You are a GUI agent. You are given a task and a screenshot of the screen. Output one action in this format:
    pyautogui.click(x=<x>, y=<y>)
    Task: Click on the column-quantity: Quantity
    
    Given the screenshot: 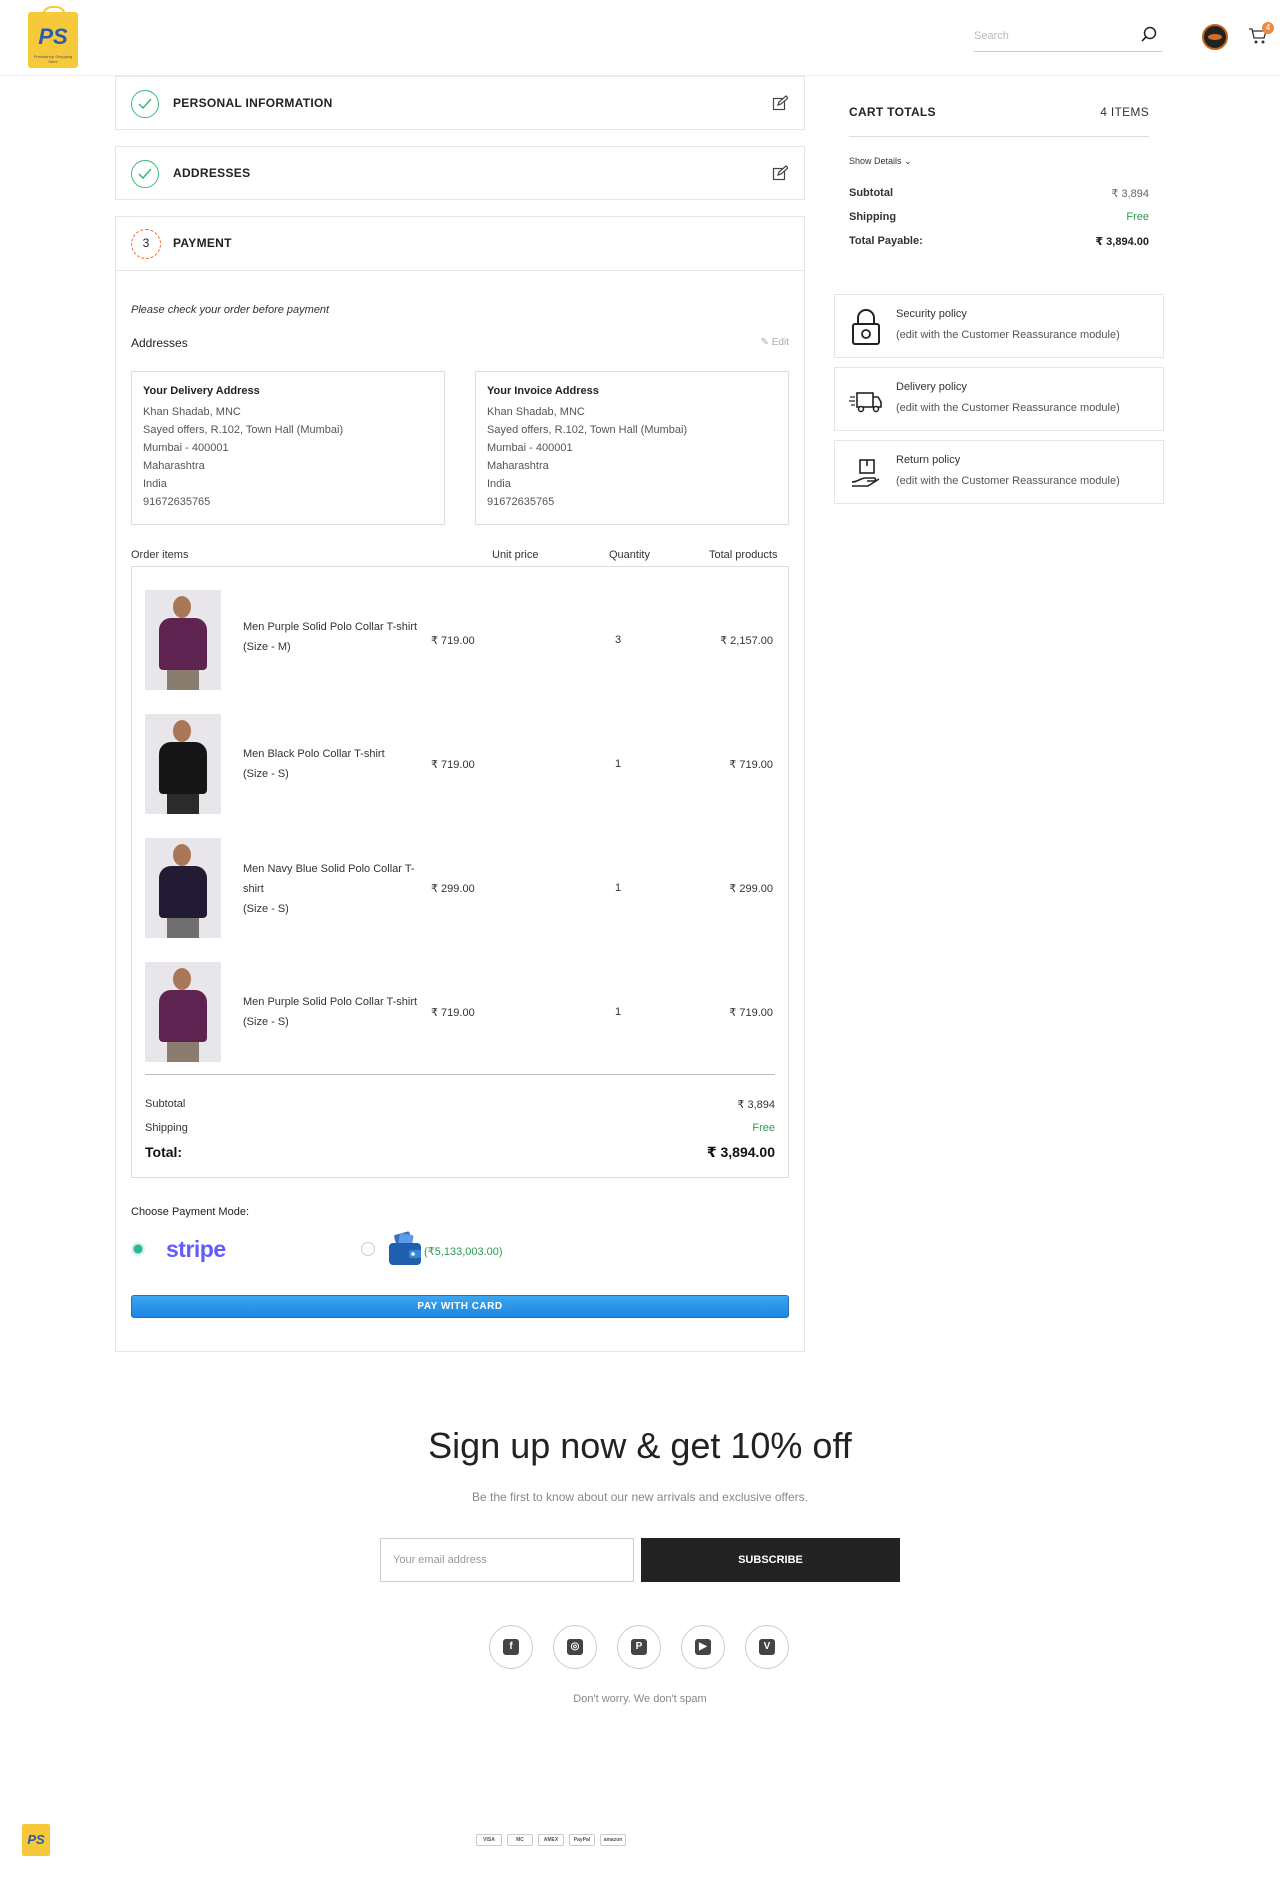 What is the action you would take?
    pyautogui.click(x=629, y=555)
    